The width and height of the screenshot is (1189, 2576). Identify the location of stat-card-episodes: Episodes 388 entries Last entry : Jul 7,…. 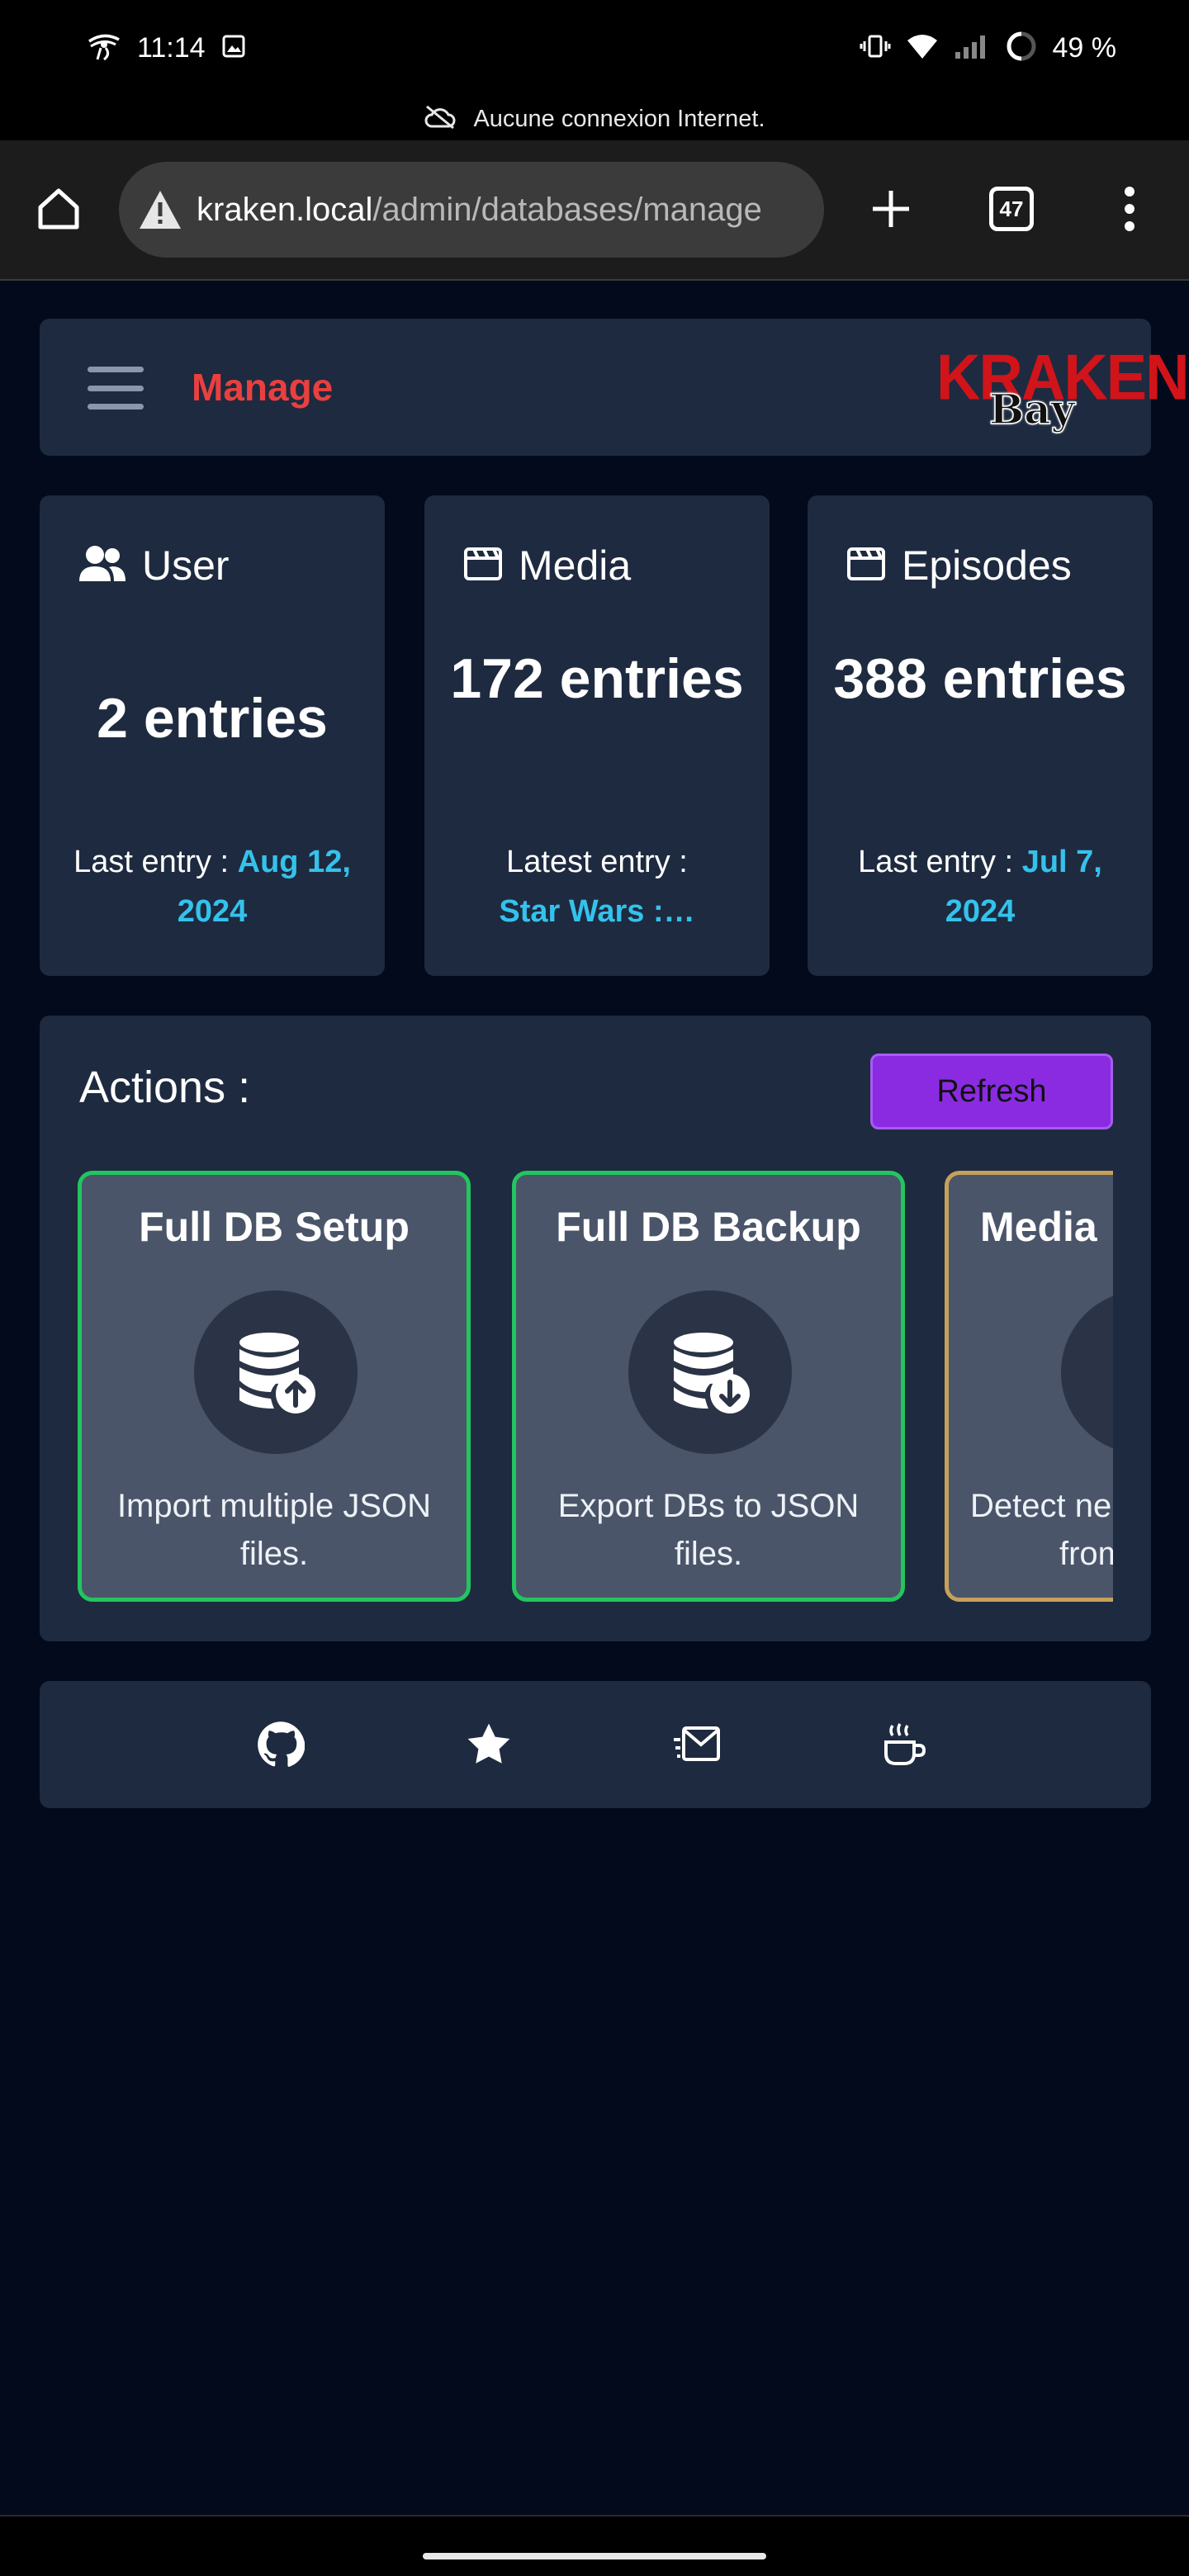
(980, 735).